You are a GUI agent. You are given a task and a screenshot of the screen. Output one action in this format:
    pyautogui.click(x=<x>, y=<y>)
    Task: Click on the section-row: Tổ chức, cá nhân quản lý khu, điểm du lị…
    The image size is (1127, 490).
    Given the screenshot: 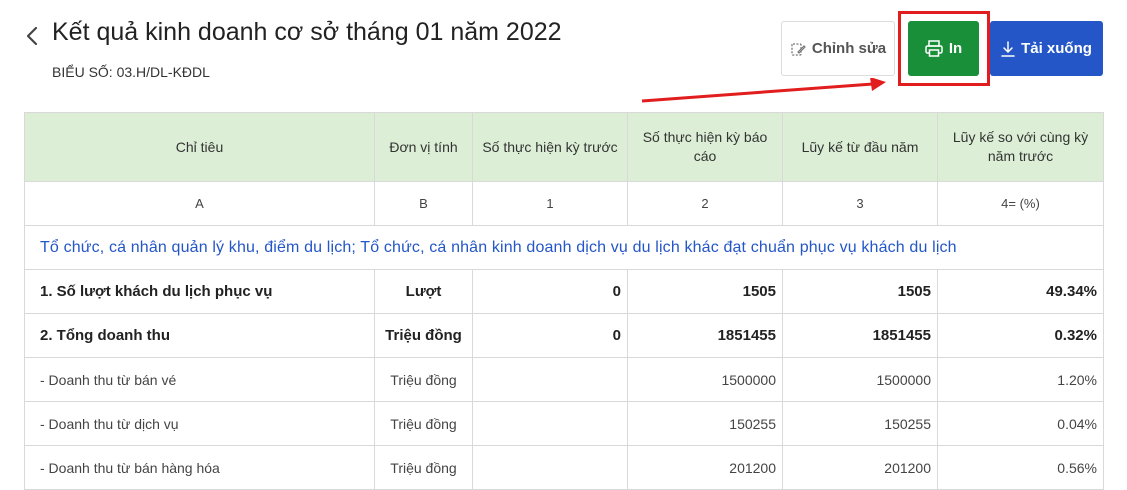 What is the action you would take?
    pyautogui.click(x=564, y=247)
    